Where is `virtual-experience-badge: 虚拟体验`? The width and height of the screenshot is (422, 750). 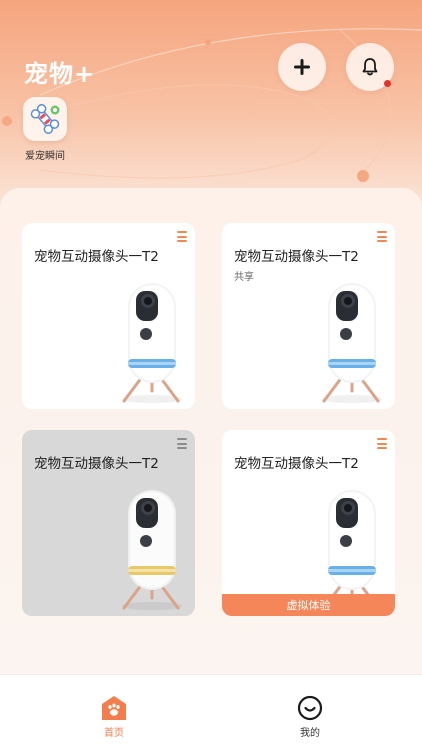 virtual-experience-badge: 虚拟体验 is located at coordinates (308, 605).